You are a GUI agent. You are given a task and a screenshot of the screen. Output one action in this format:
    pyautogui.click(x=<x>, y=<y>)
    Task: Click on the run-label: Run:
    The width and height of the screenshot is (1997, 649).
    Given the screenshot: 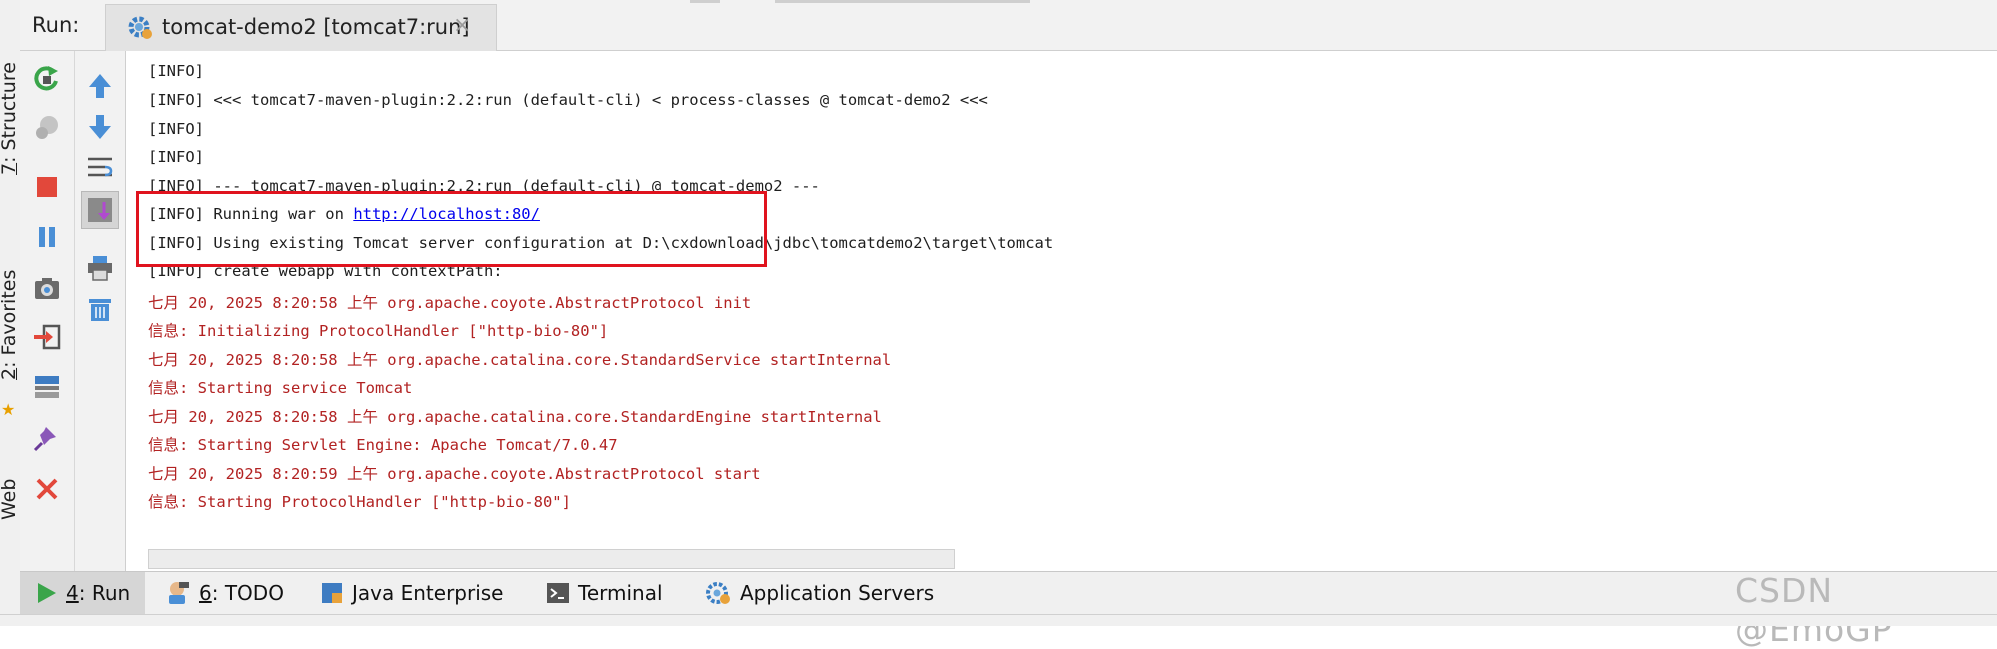 What is the action you would take?
    pyautogui.click(x=56, y=25)
    